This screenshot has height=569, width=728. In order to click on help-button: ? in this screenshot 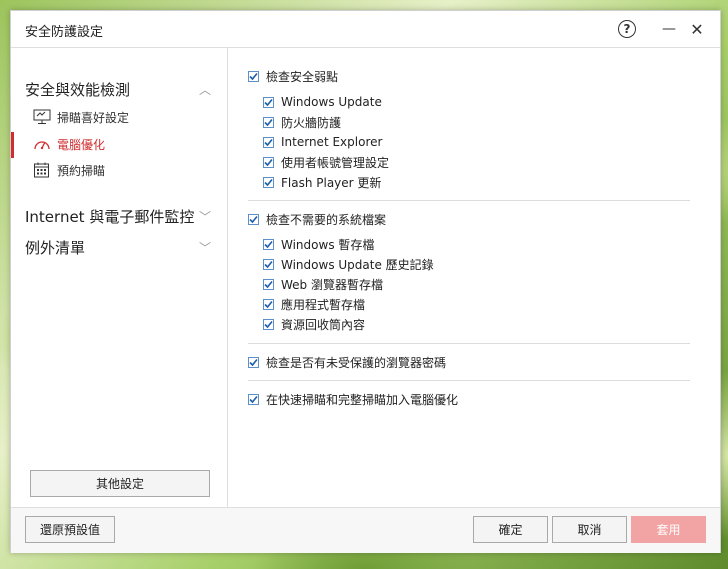, I will do `click(627, 29)`.